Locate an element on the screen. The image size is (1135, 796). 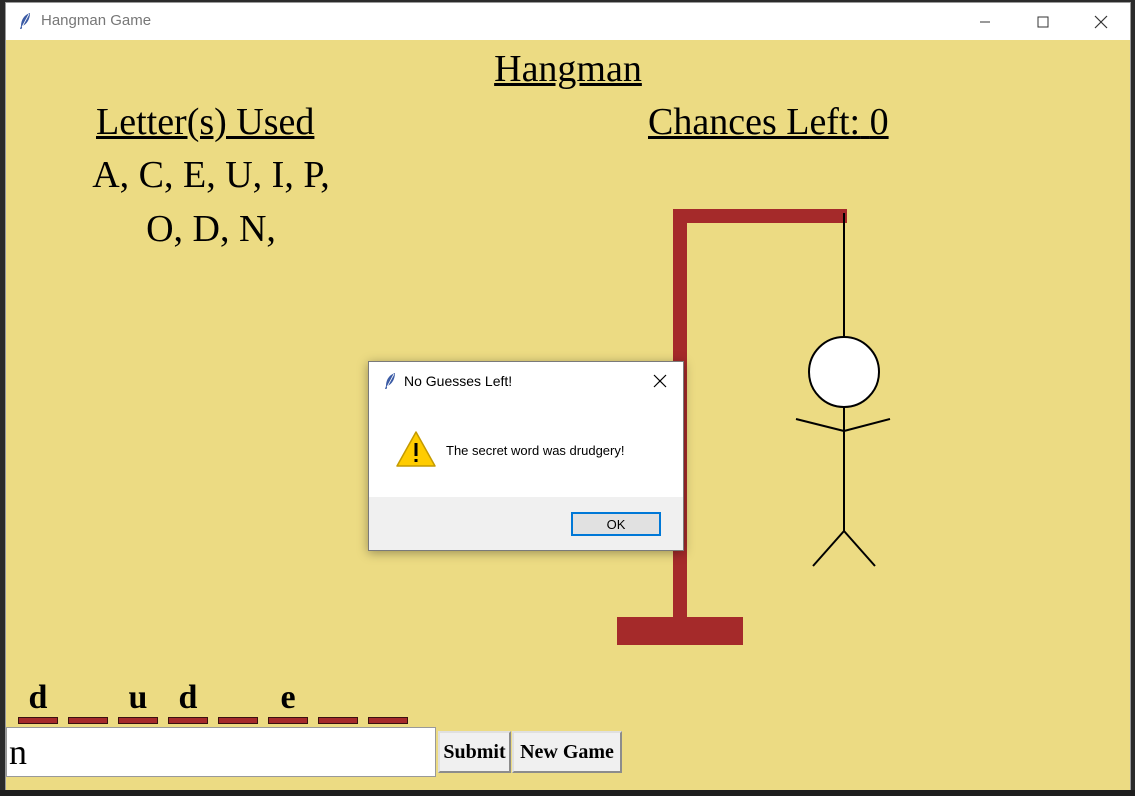
figure-left-leg is located at coordinates (828, 548).